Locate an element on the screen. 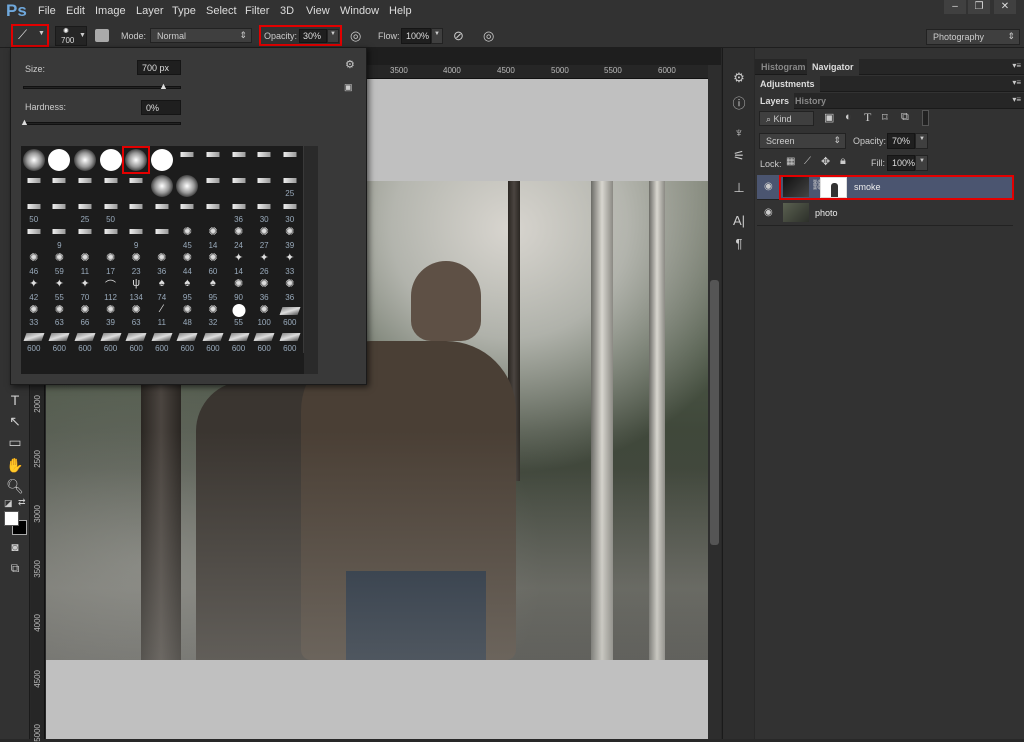 This screenshot has height=742, width=1024. lock-image-icon: ⟋ is located at coordinates (807, 161).